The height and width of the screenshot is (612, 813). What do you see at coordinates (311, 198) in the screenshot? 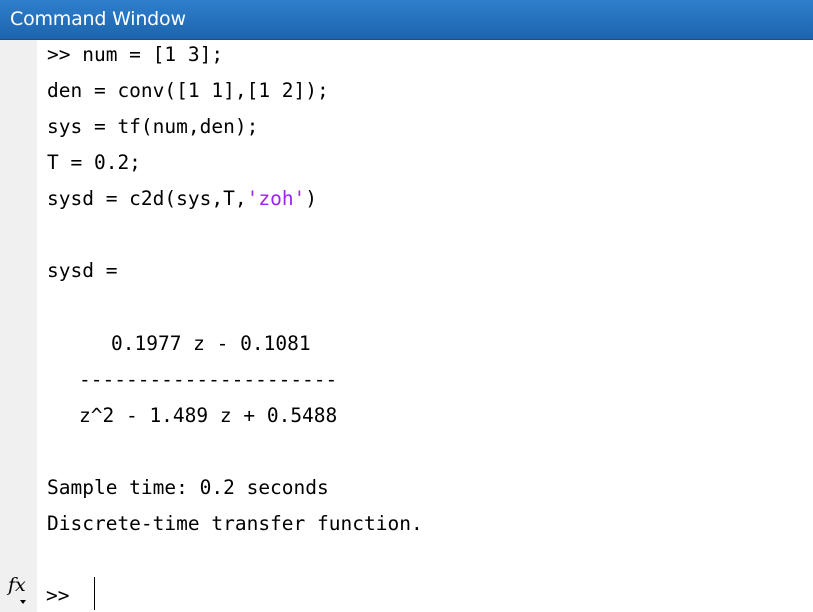
I see `command-text-end: )` at bounding box center [311, 198].